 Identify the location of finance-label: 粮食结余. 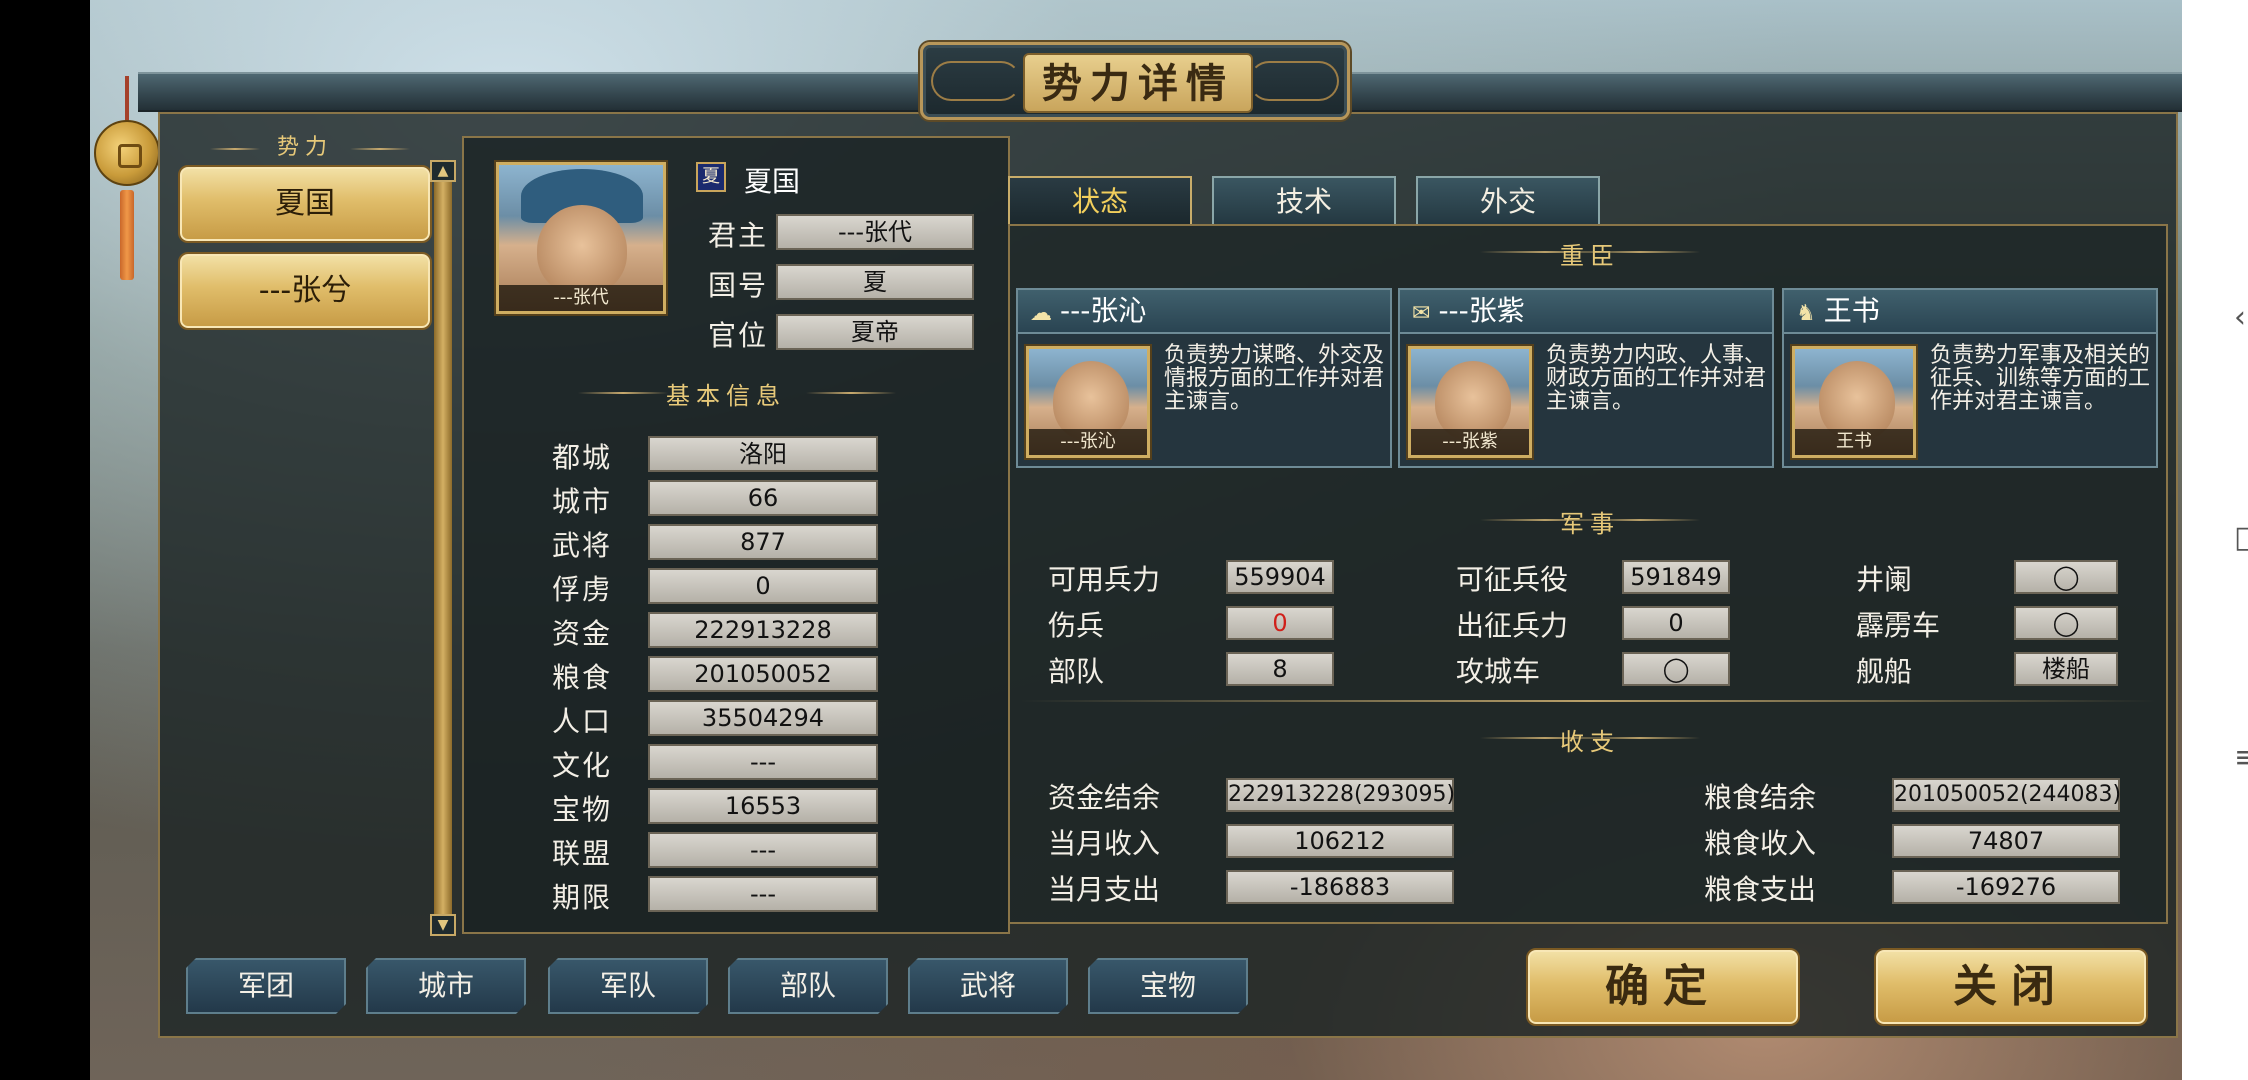
(1760, 797).